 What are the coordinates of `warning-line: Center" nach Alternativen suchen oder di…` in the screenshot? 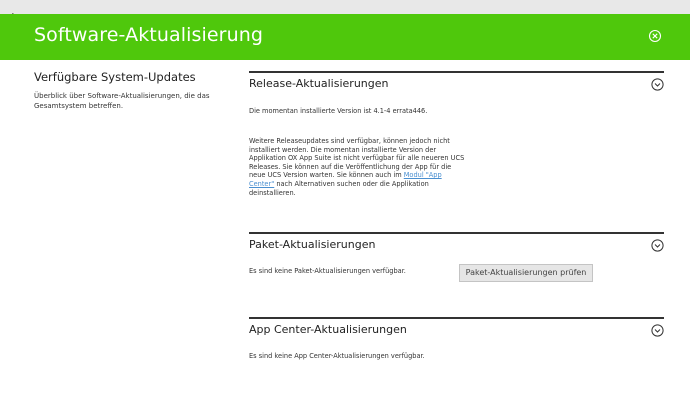 It's located at (359, 184).